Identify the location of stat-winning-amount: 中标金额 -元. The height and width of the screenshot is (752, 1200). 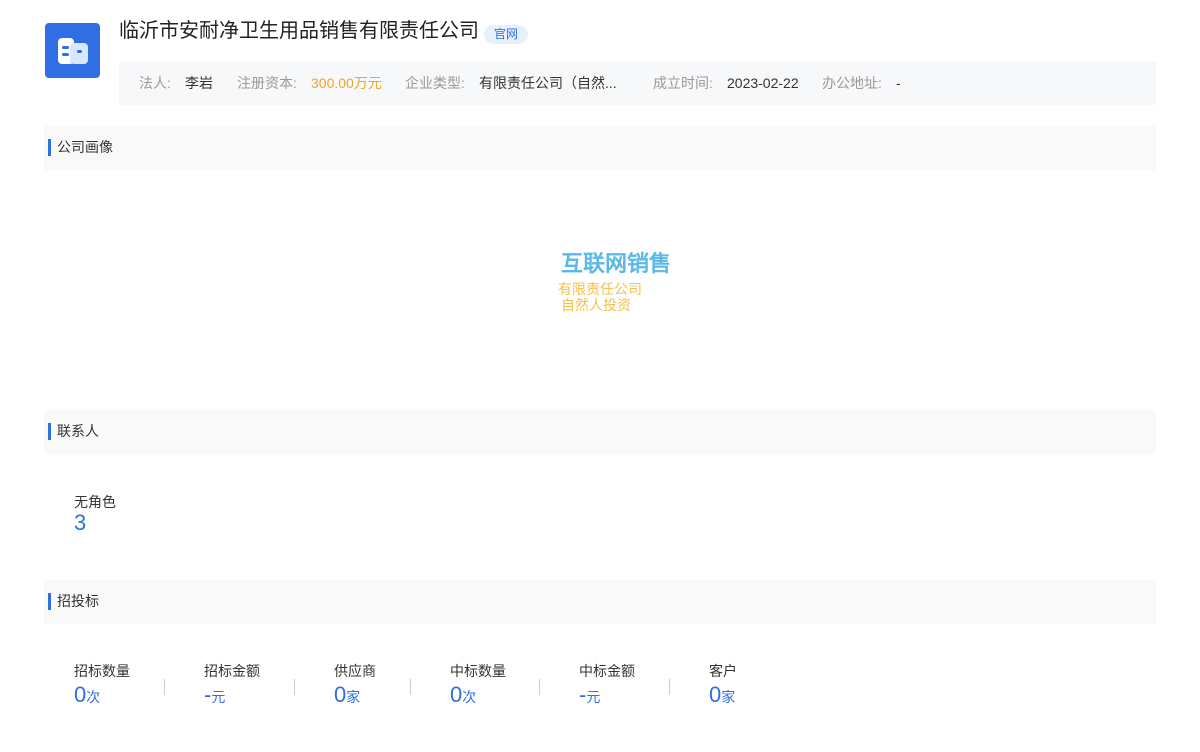
(607, 685).